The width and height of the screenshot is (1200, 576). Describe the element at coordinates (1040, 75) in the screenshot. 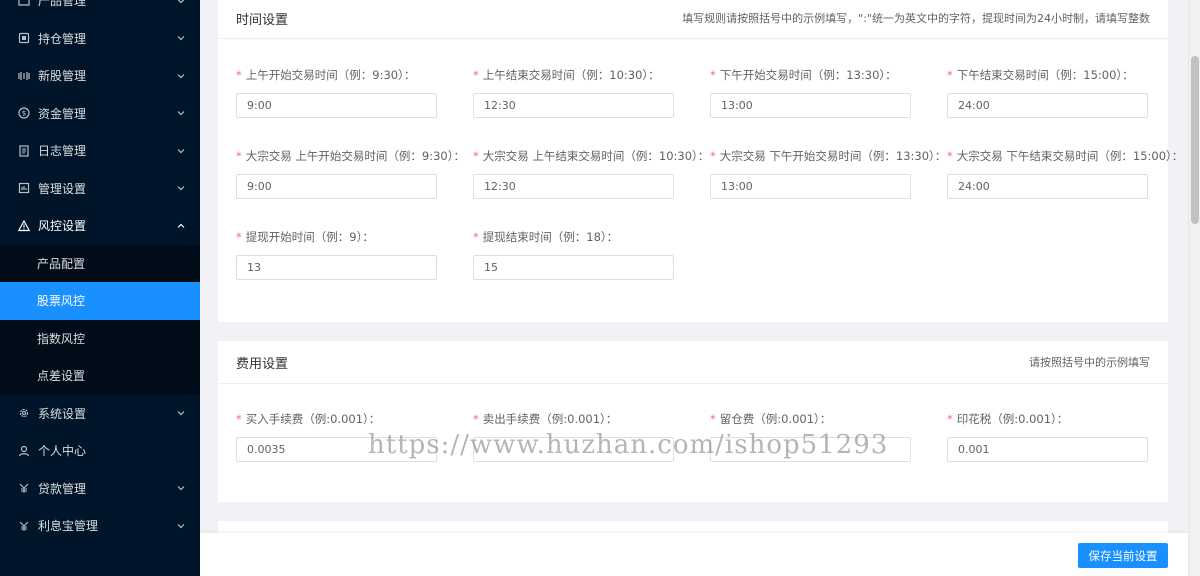

I see `field-label: * 下午结束交易时间（例：15:00）：` at that location.